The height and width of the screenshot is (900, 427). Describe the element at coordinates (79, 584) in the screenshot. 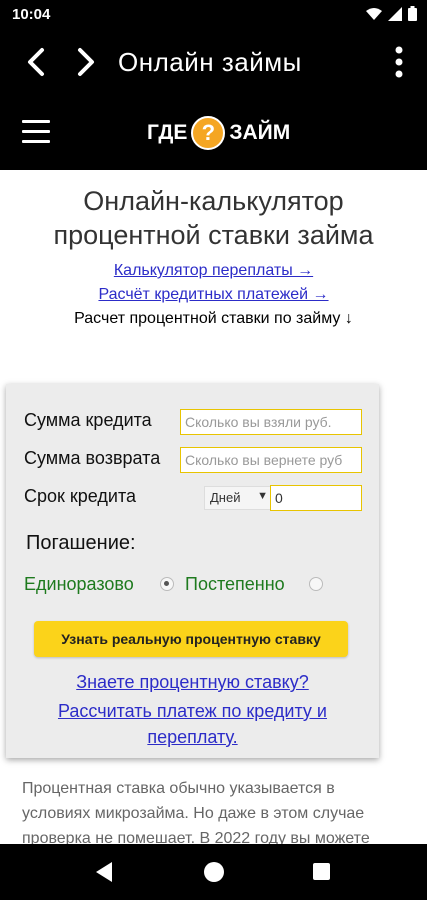

I see `option-once-label: Единоразово` at that location.